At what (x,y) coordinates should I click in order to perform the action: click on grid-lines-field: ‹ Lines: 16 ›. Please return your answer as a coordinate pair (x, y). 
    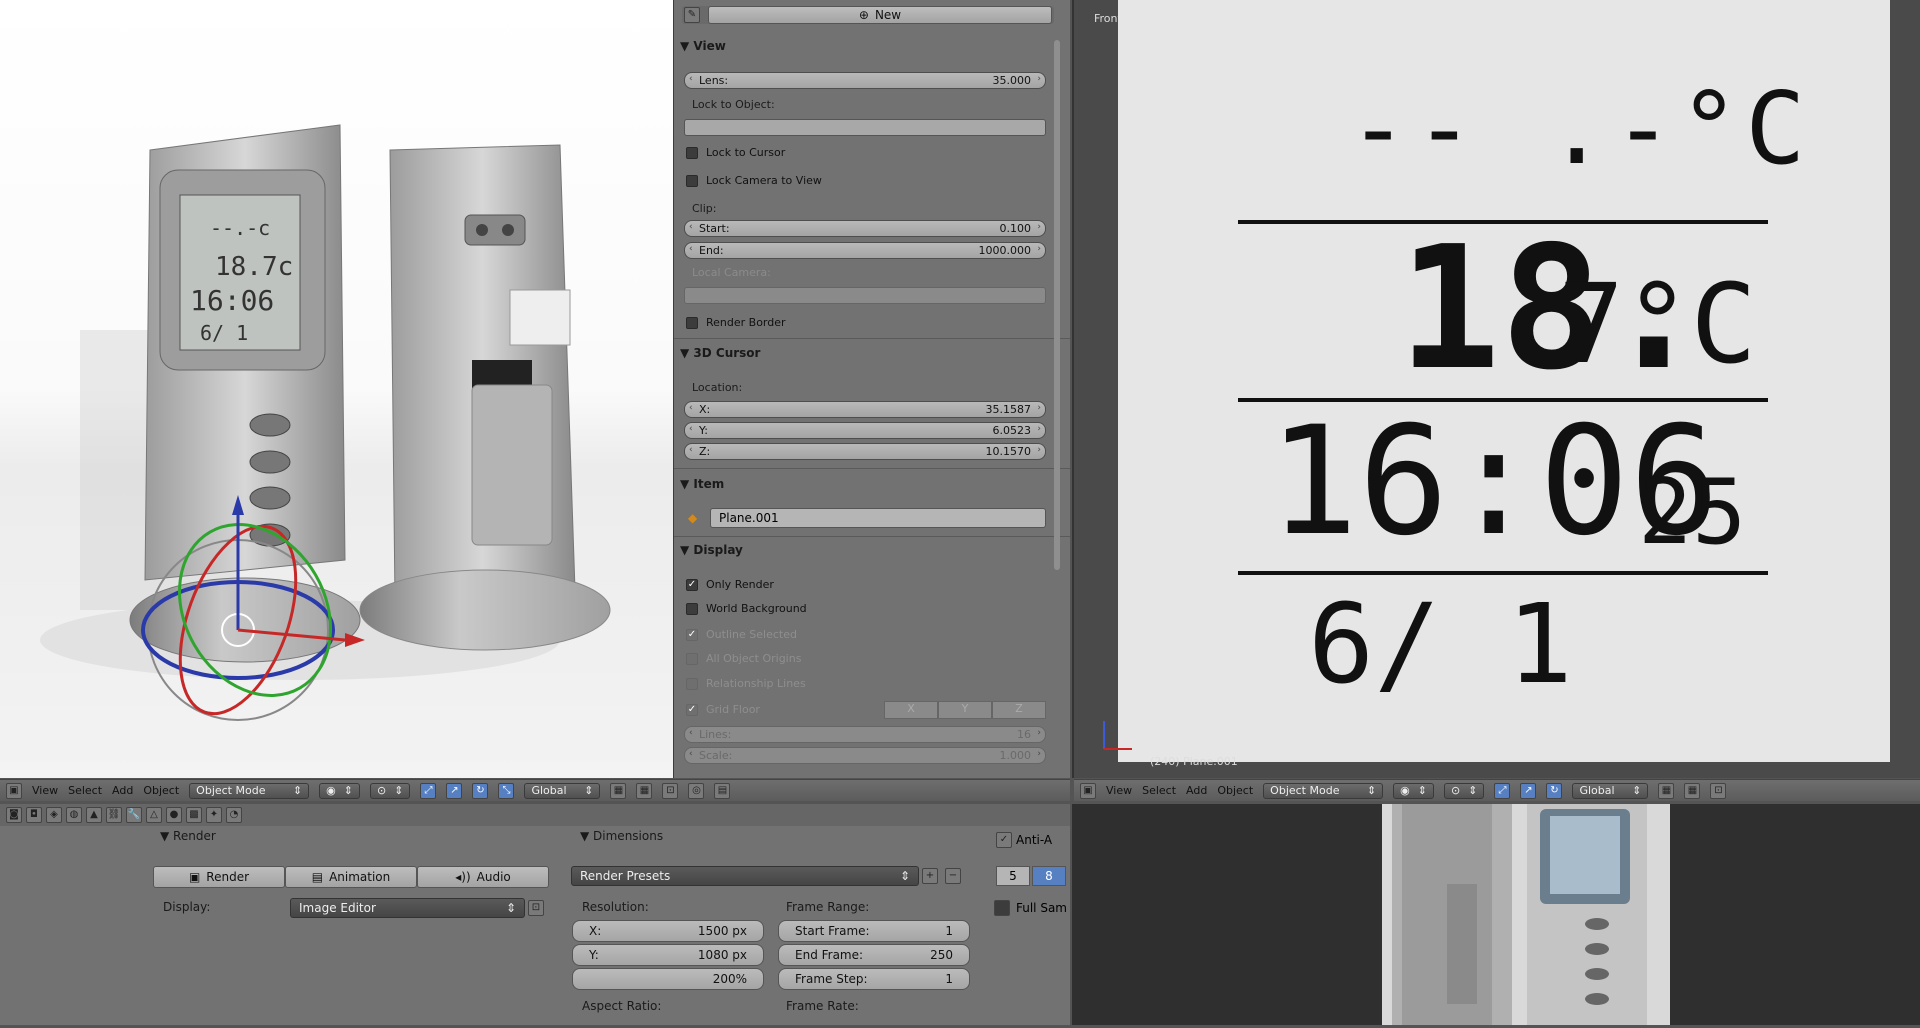
    Looking at the image, I should click on (865, 734).